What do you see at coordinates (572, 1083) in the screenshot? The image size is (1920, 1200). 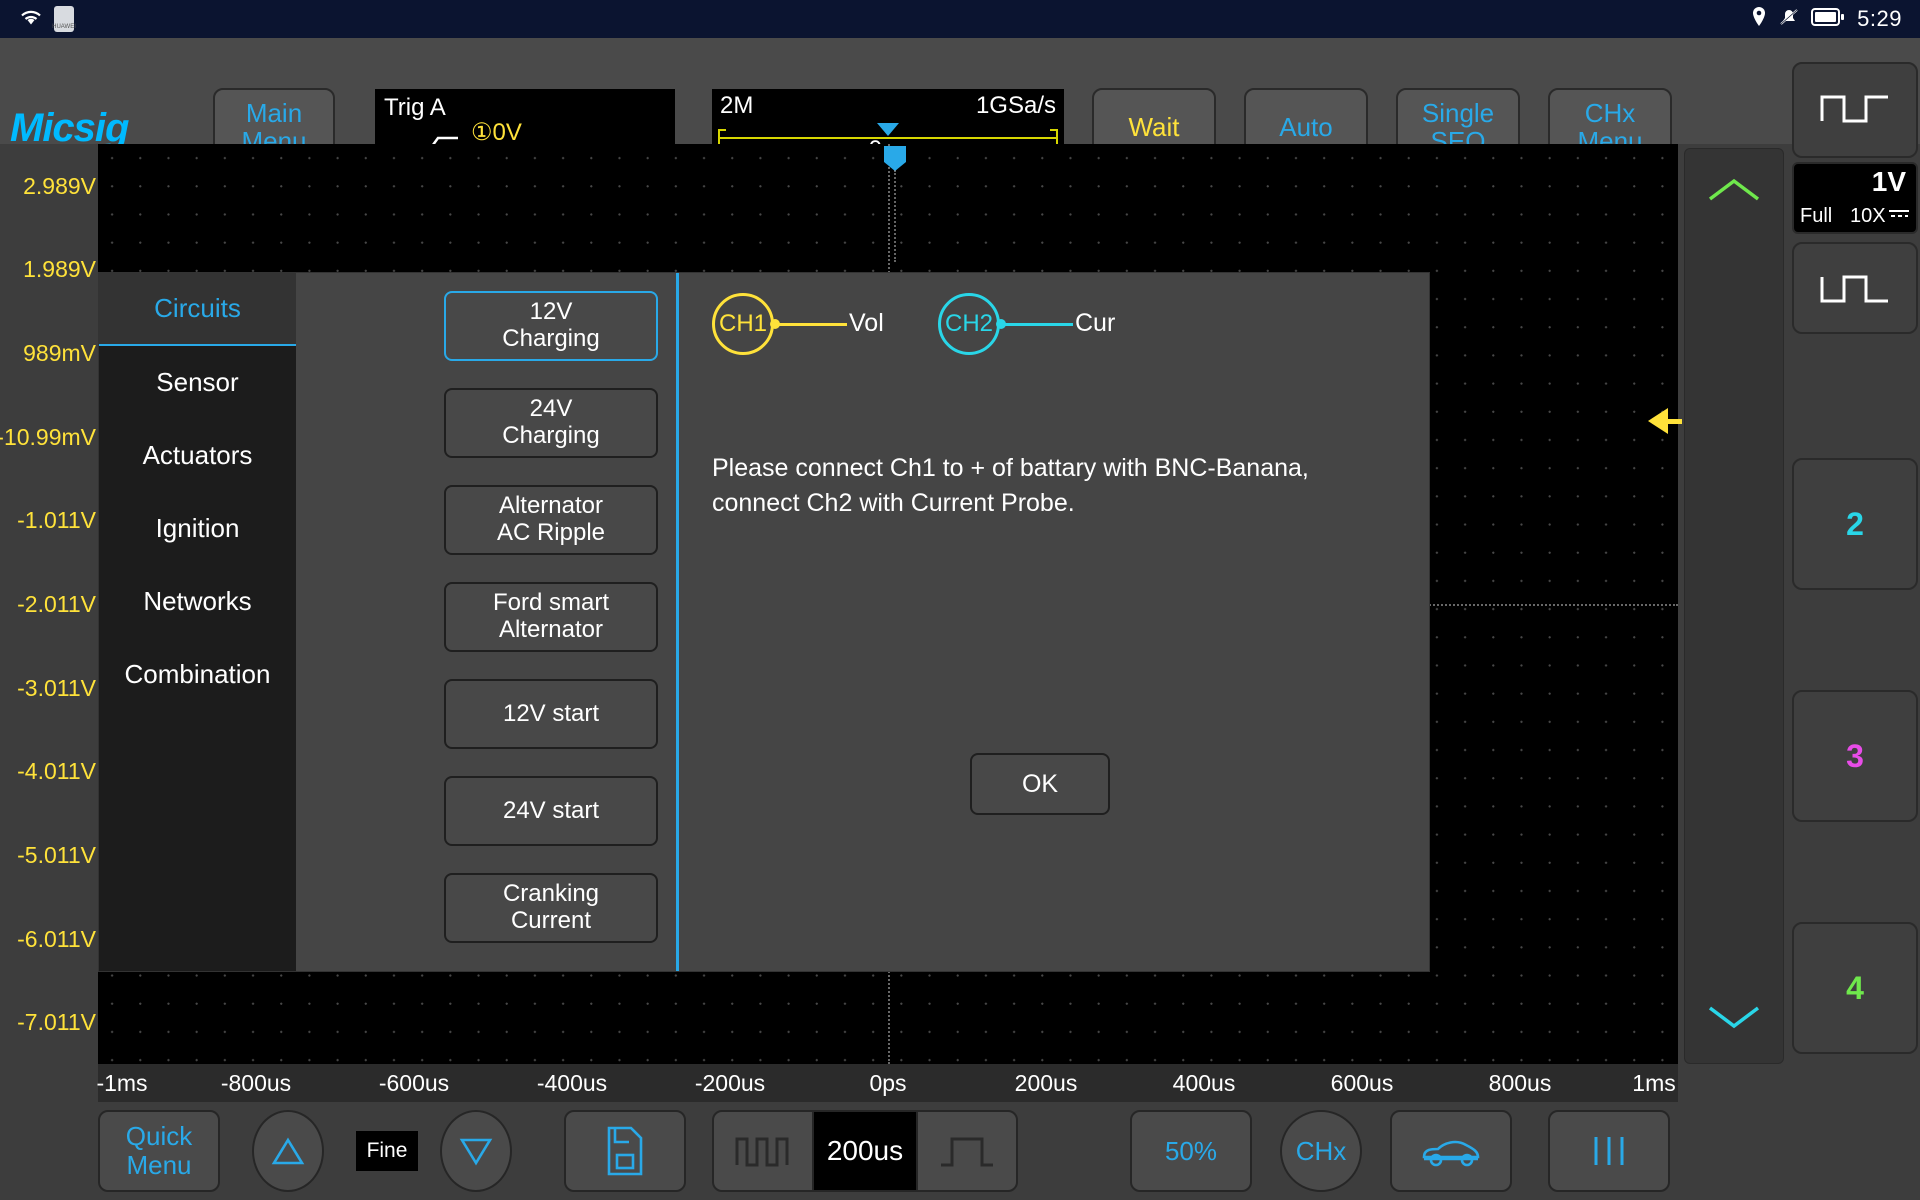 I see `time-axis-label: -400us` at bounding box center [572, 1083].